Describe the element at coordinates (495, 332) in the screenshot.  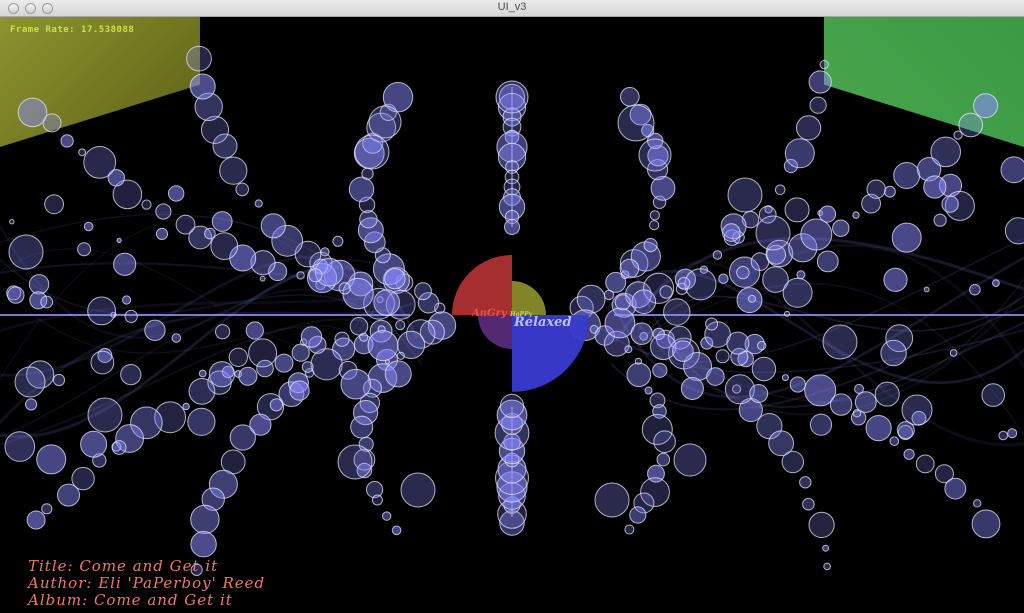
I see `mood-quadrant-sad` at that location.